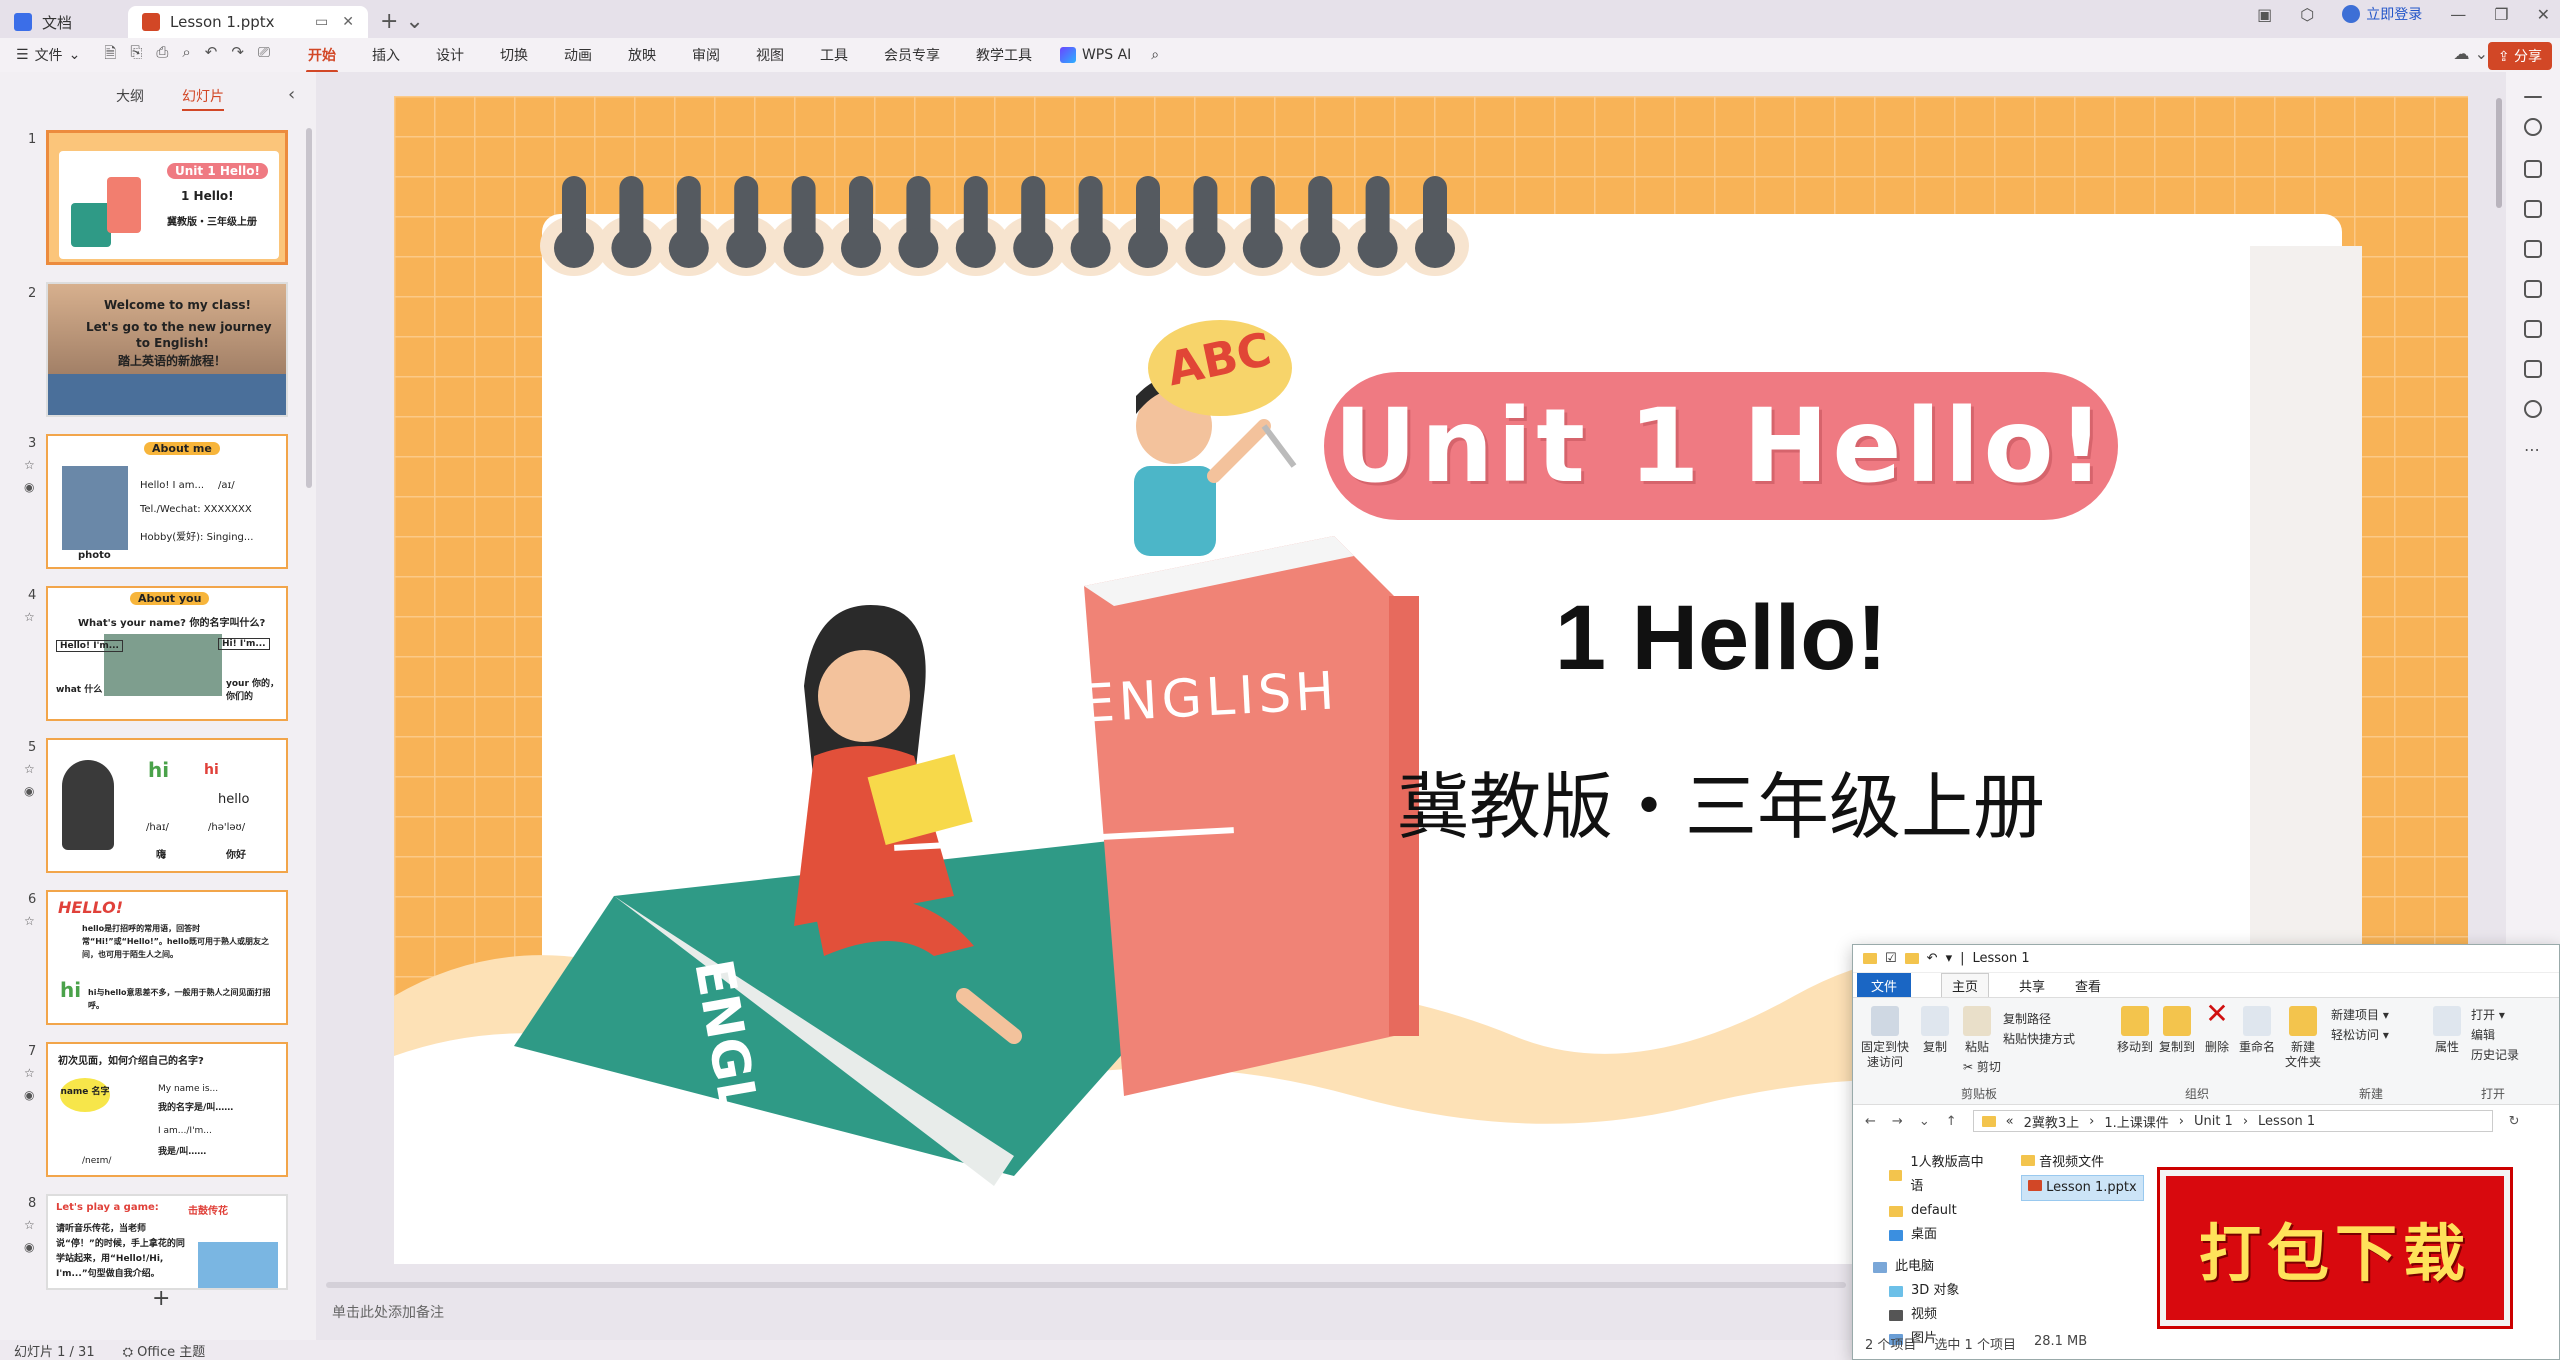 This screenshot has height=1360, width=2560. Describe the element at coordinates (2010, 1121) in the screenshot. I see `path-segment: «` at that location.